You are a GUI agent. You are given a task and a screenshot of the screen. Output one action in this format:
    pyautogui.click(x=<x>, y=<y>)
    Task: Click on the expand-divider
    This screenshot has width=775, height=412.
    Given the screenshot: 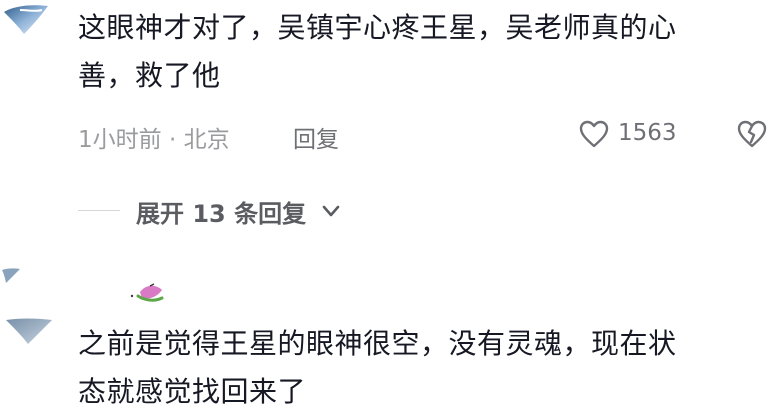 What is the action you would take?
    pyautogui.click(x=99, y=210)
    